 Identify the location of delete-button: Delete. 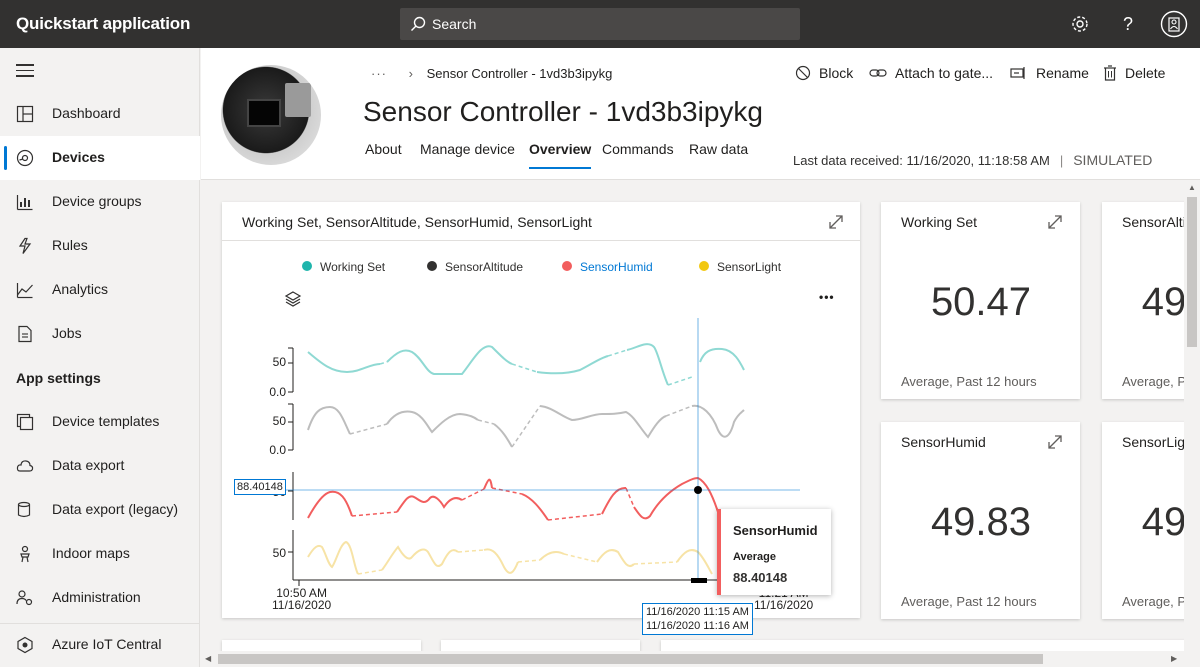
(1134, 73).